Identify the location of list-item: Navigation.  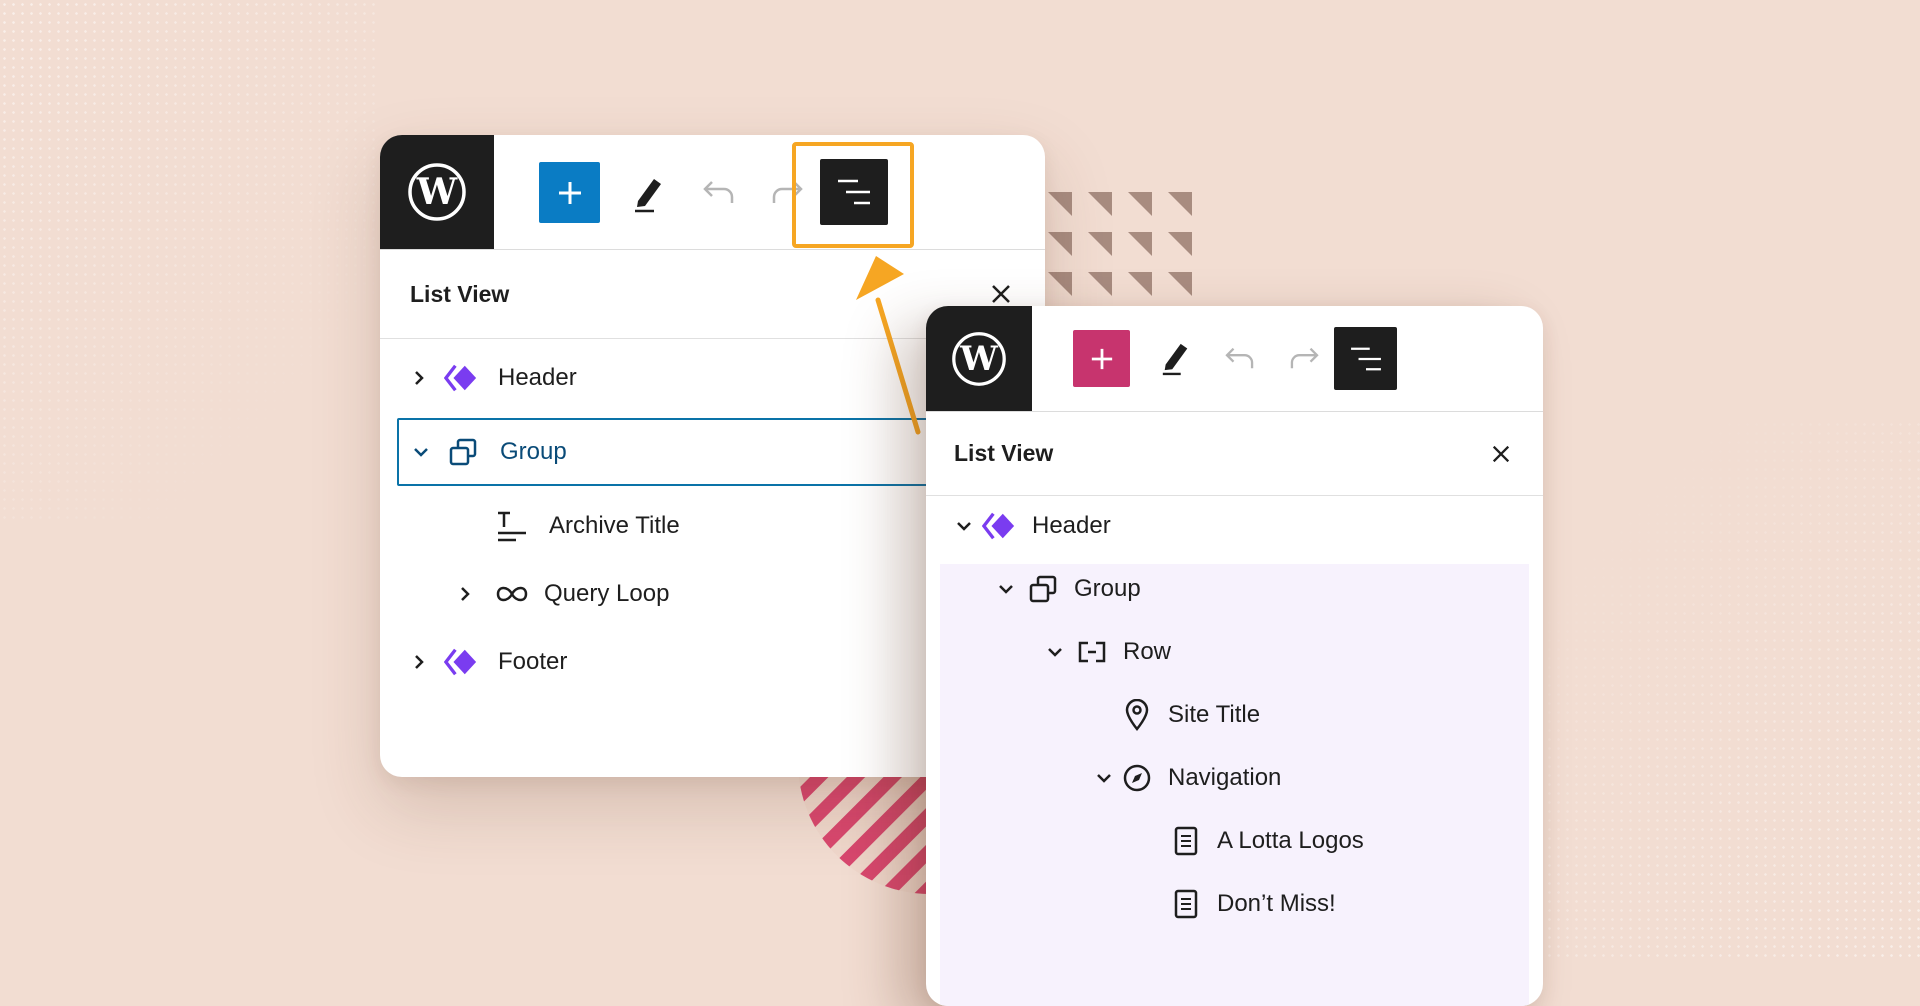
(1234, 778).